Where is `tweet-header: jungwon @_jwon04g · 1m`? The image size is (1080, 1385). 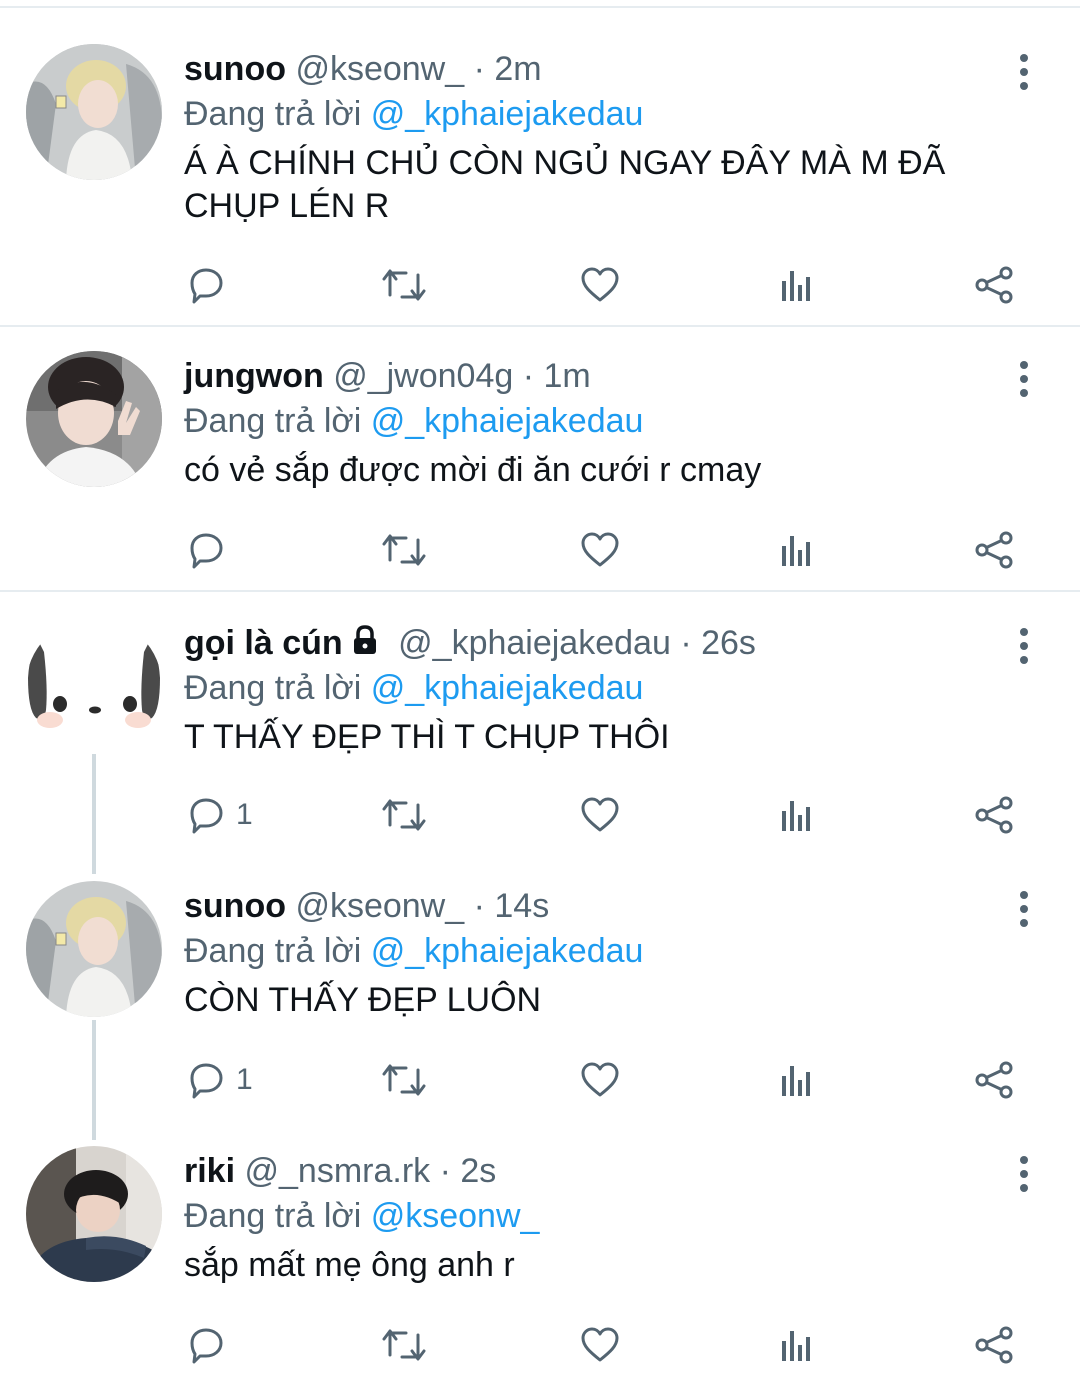
tweet-header: jungwon @_jwon04g · 1m is located at coordinates (387, 376).